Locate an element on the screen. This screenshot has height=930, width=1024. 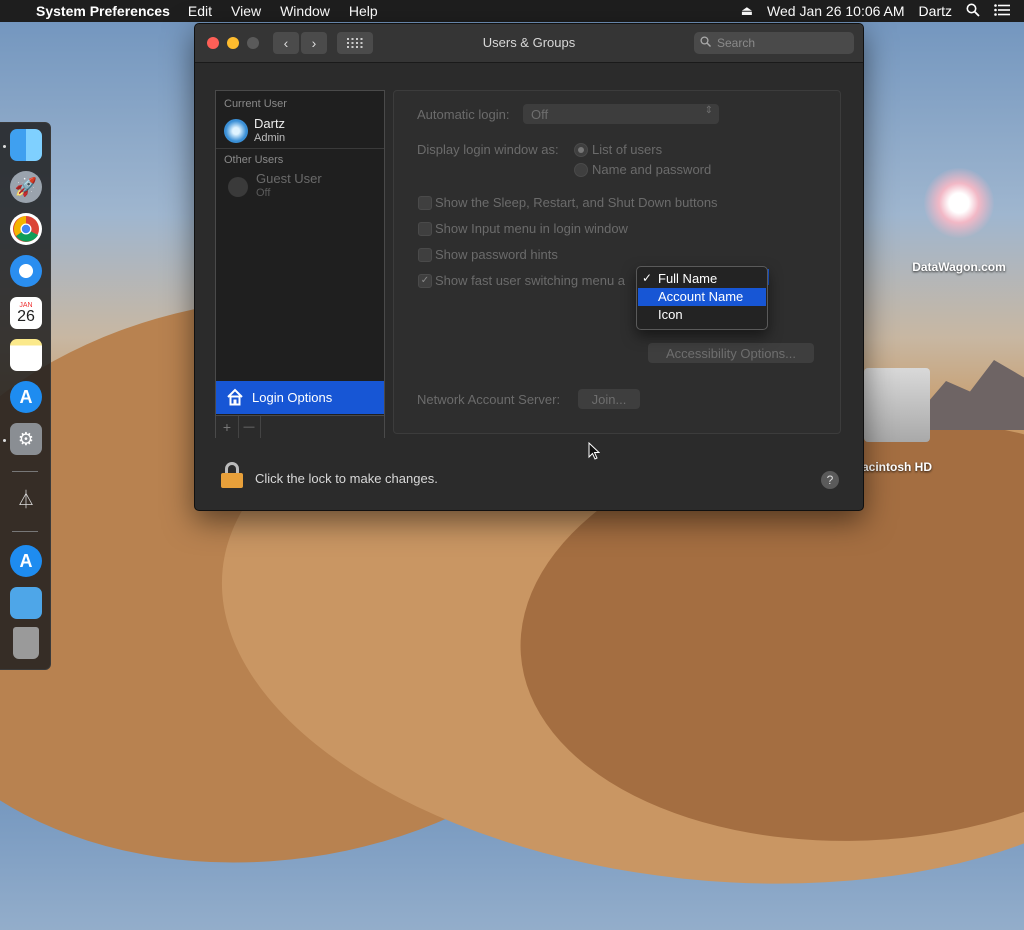
radio-name-password-label: Name and password is located at coordinates (652, 169).